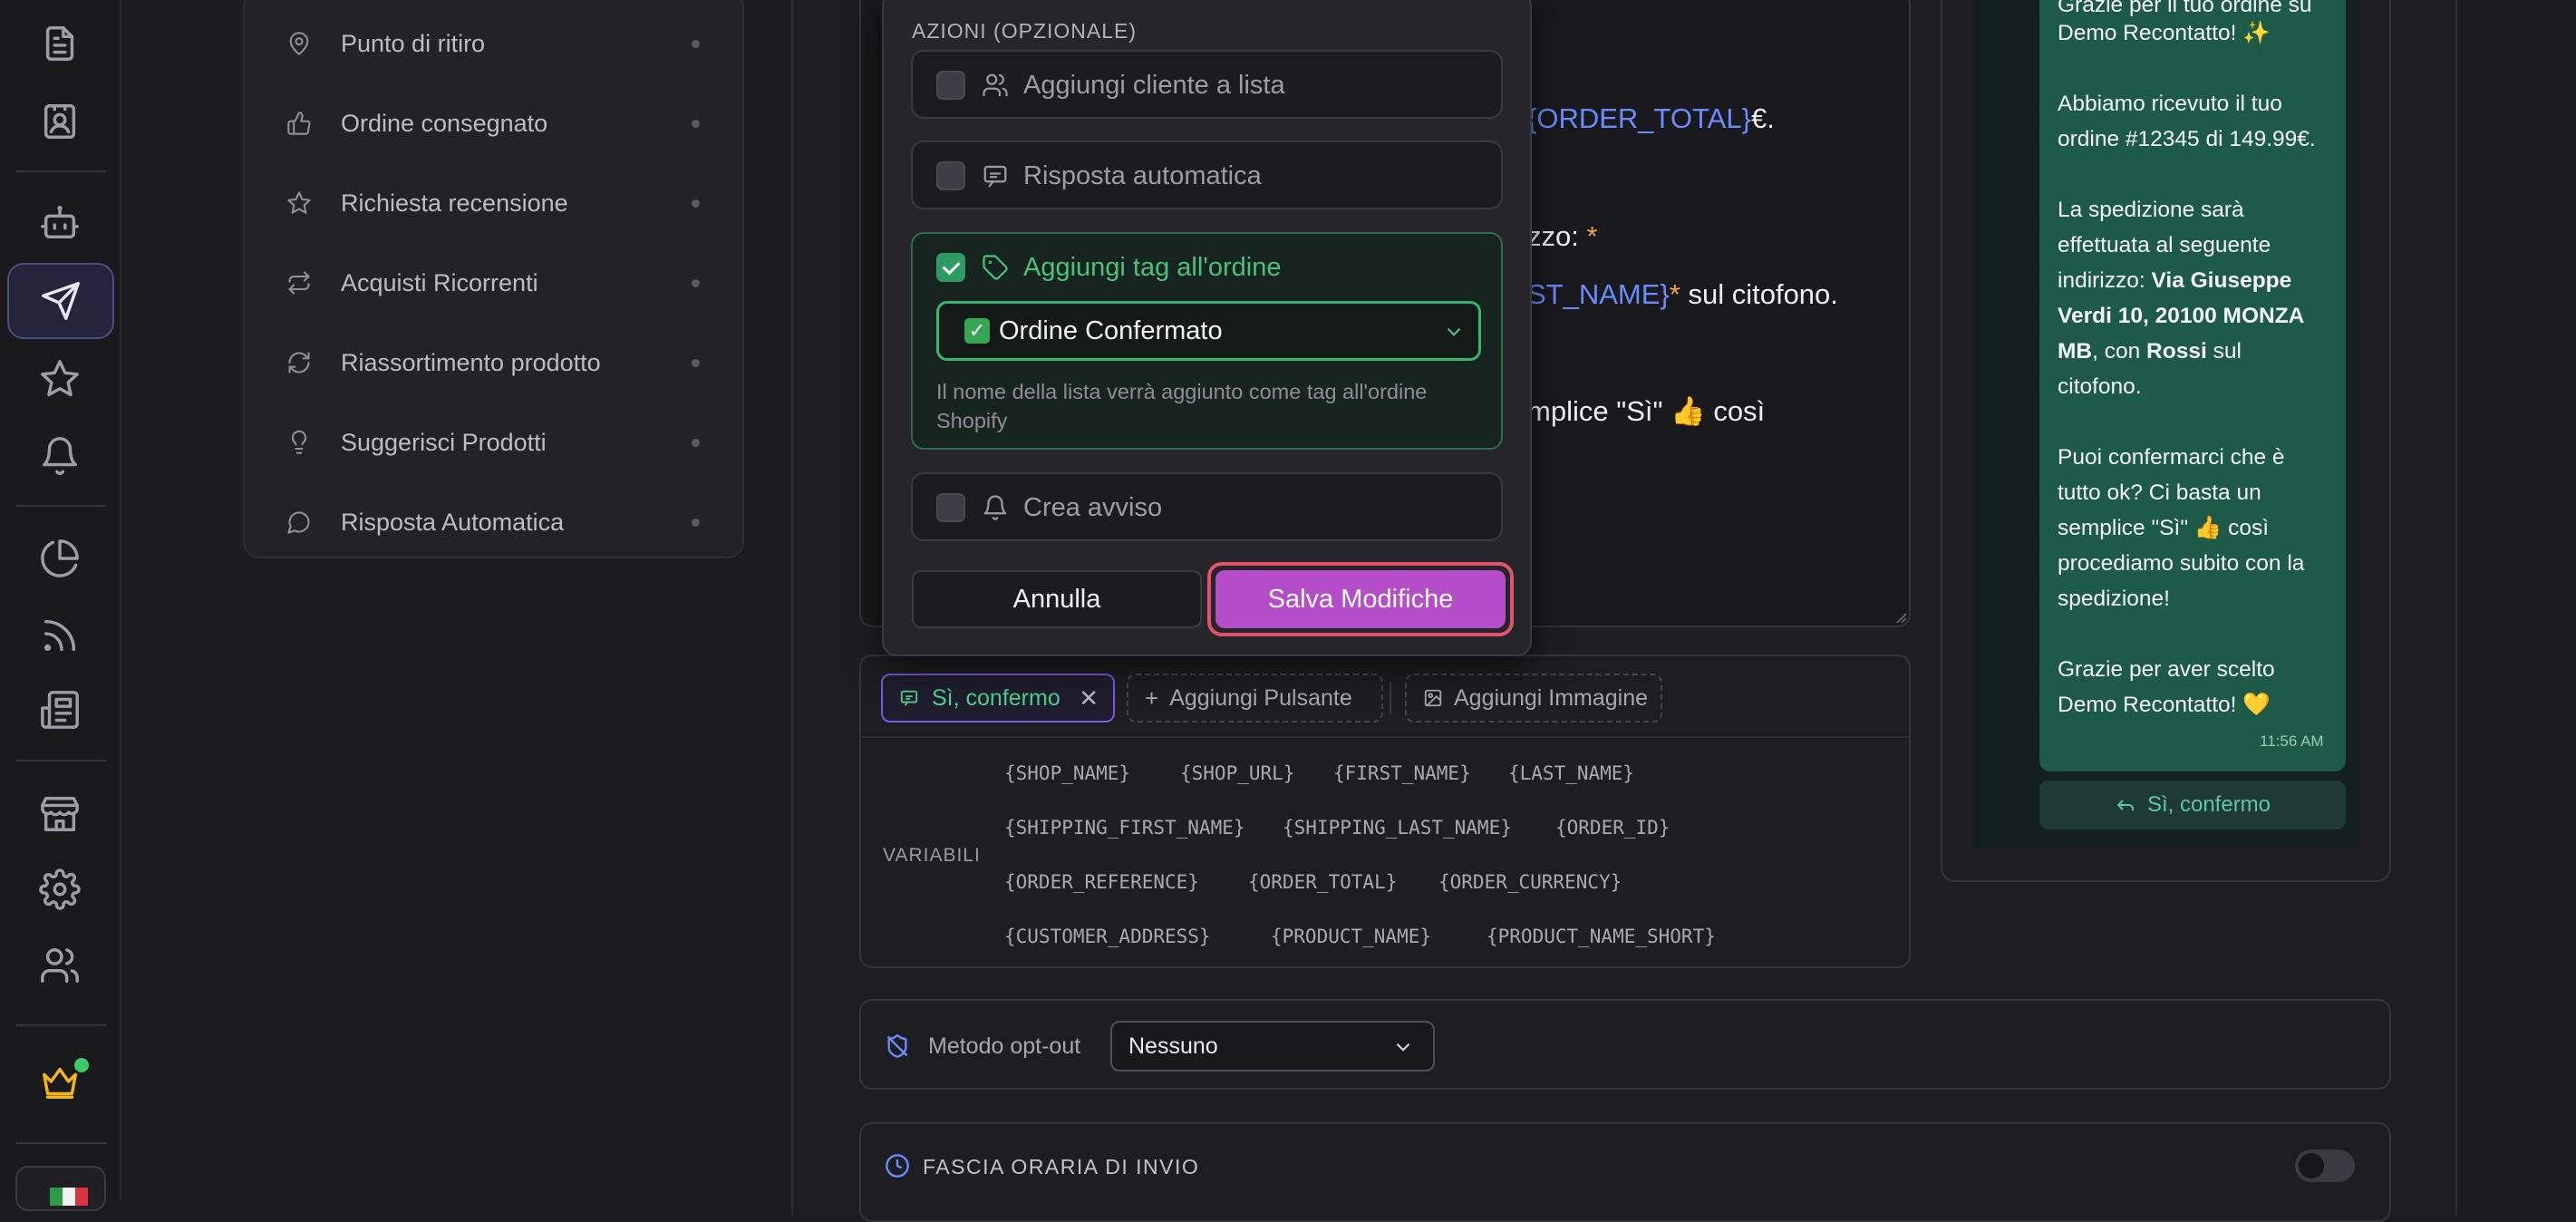 This screenshot has height=1222, width=2576. What do you see at coordinates (1152, 267) in the screenshot?
I see `action-label: Aggiungi tag all'ordine` at bounding box center [1152, 267].